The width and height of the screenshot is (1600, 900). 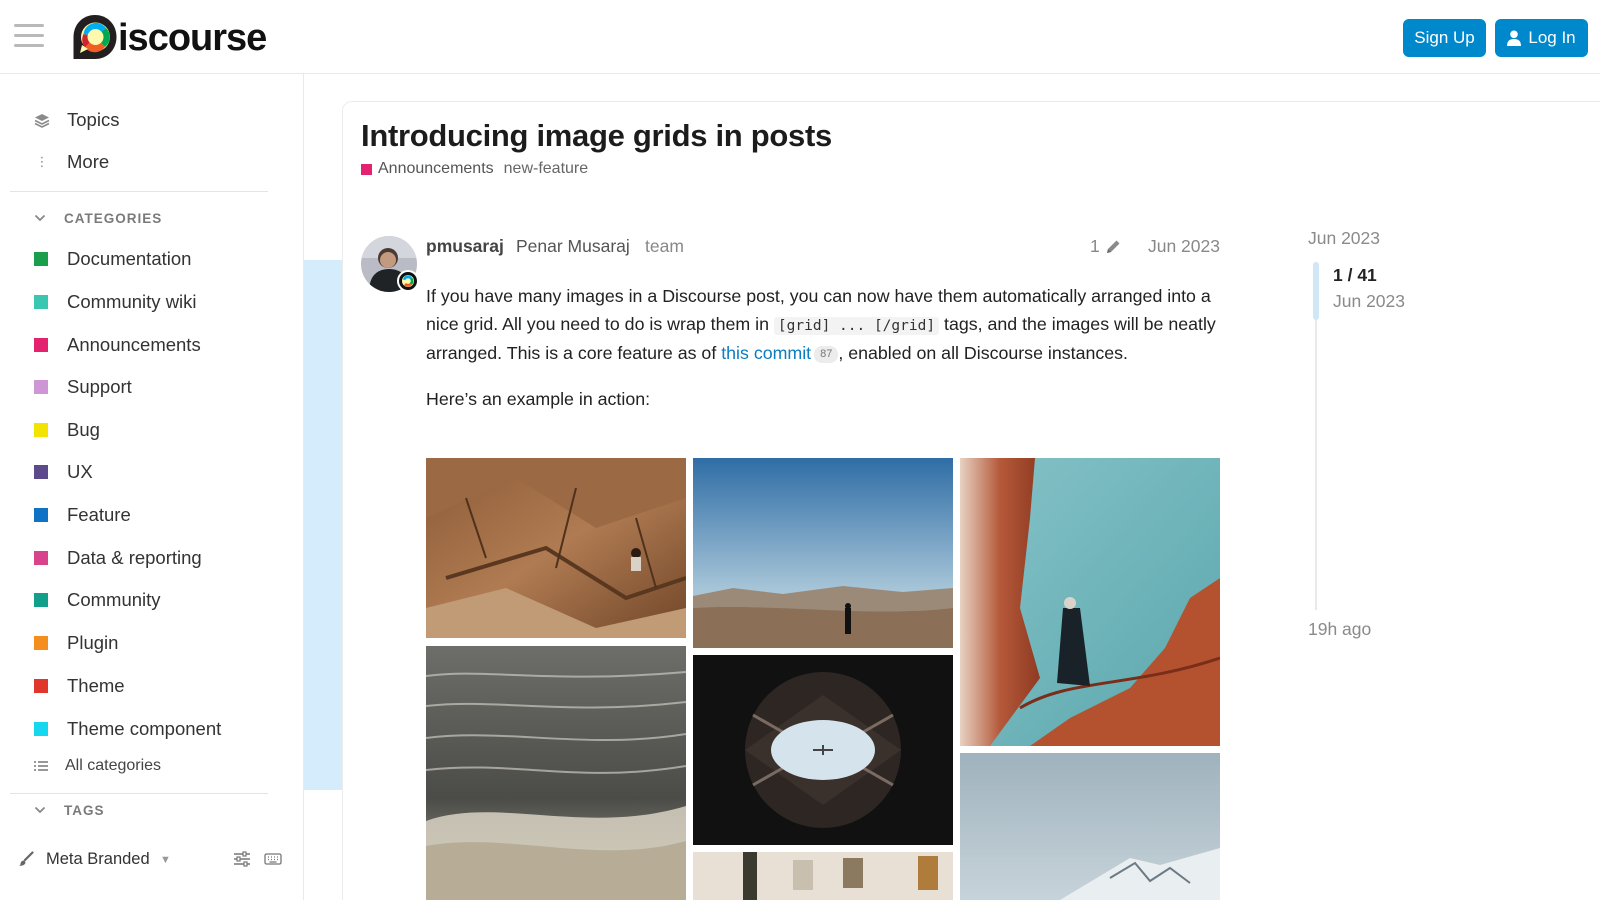 I want to click on sidebar-all-categories: All categories, so click(x=145, y=766).